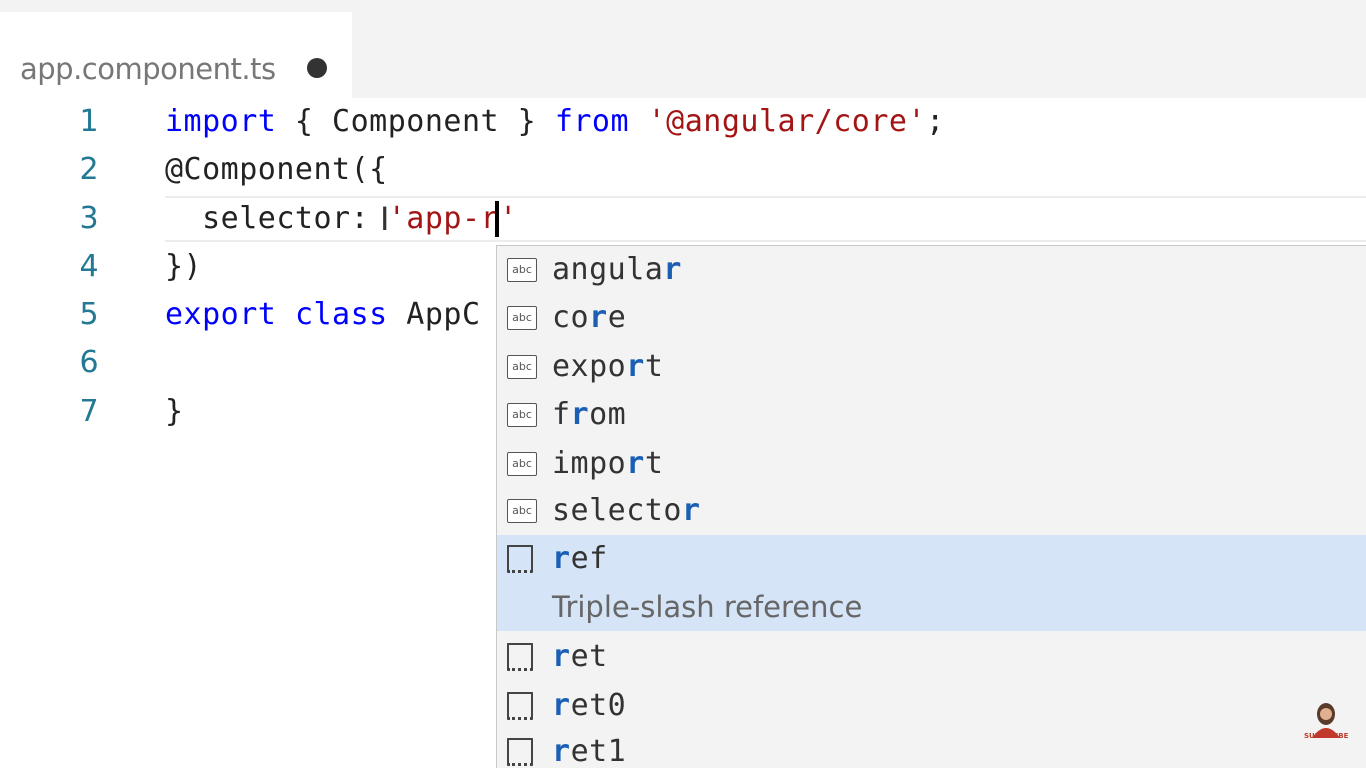 This screenshot has height=768, width=1366. I want to click on tab-app-component: app.component.ts, so click(176, 55).